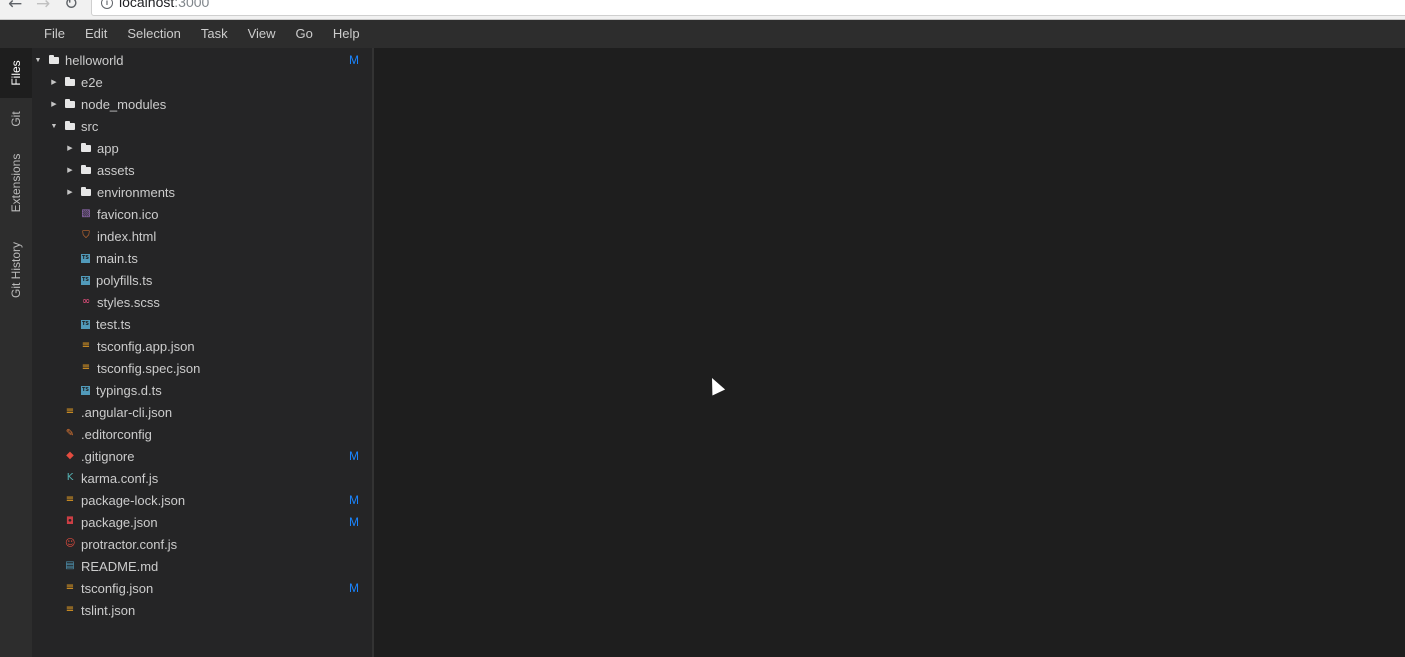 The height and width of the screenshot is (657, 1405). I want to click on tree-folder-row: ▶ app, so click(202, 148).